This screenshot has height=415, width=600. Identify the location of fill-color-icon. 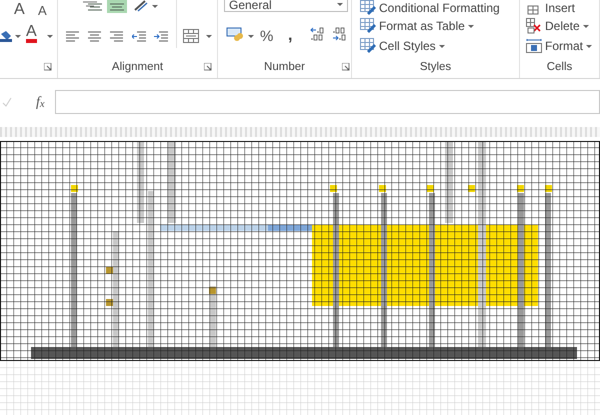
(6, 36).